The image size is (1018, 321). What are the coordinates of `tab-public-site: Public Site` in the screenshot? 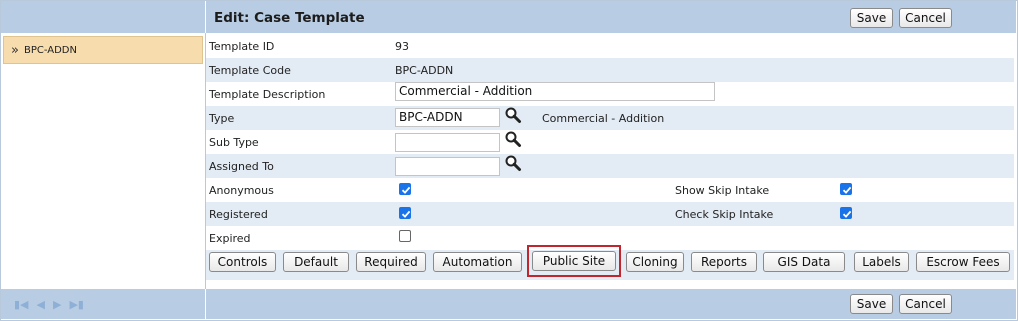 It's located at (574, 261).